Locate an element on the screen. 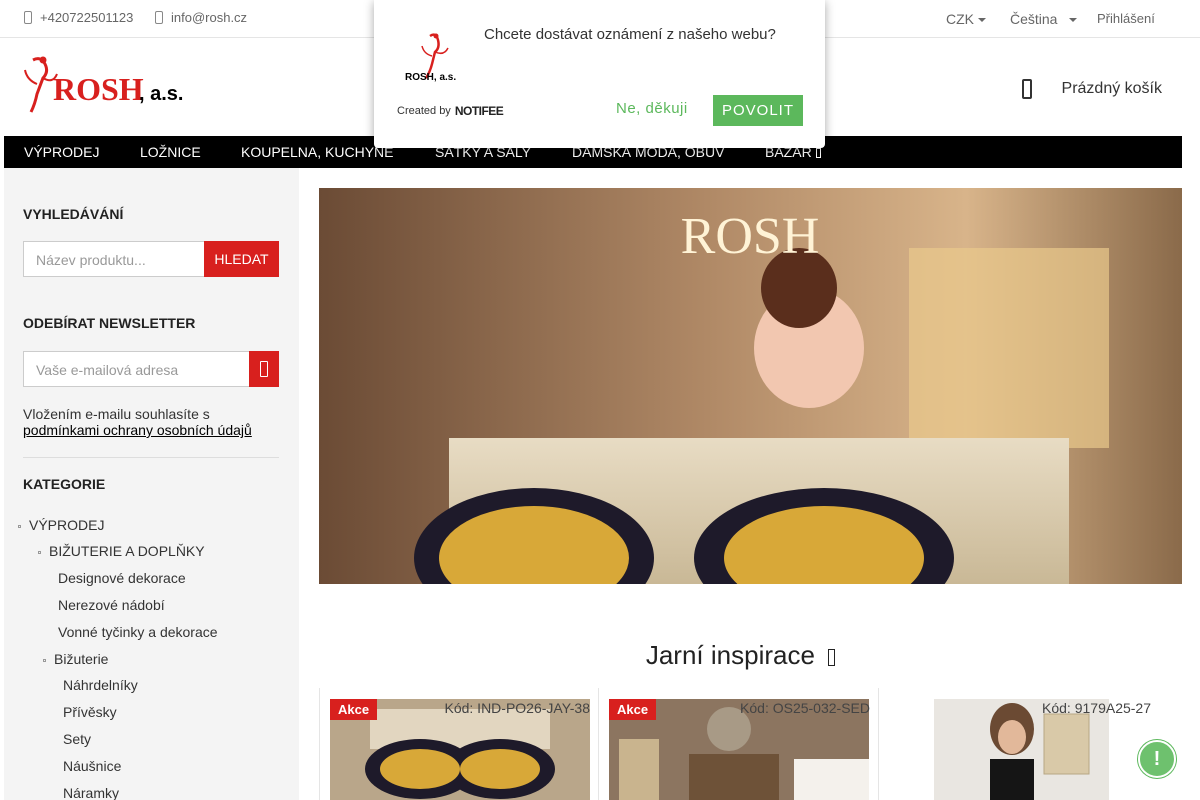 This screenshot has width=1200, height=800. created-by-label: Created by is located at coordinates (424, 111).